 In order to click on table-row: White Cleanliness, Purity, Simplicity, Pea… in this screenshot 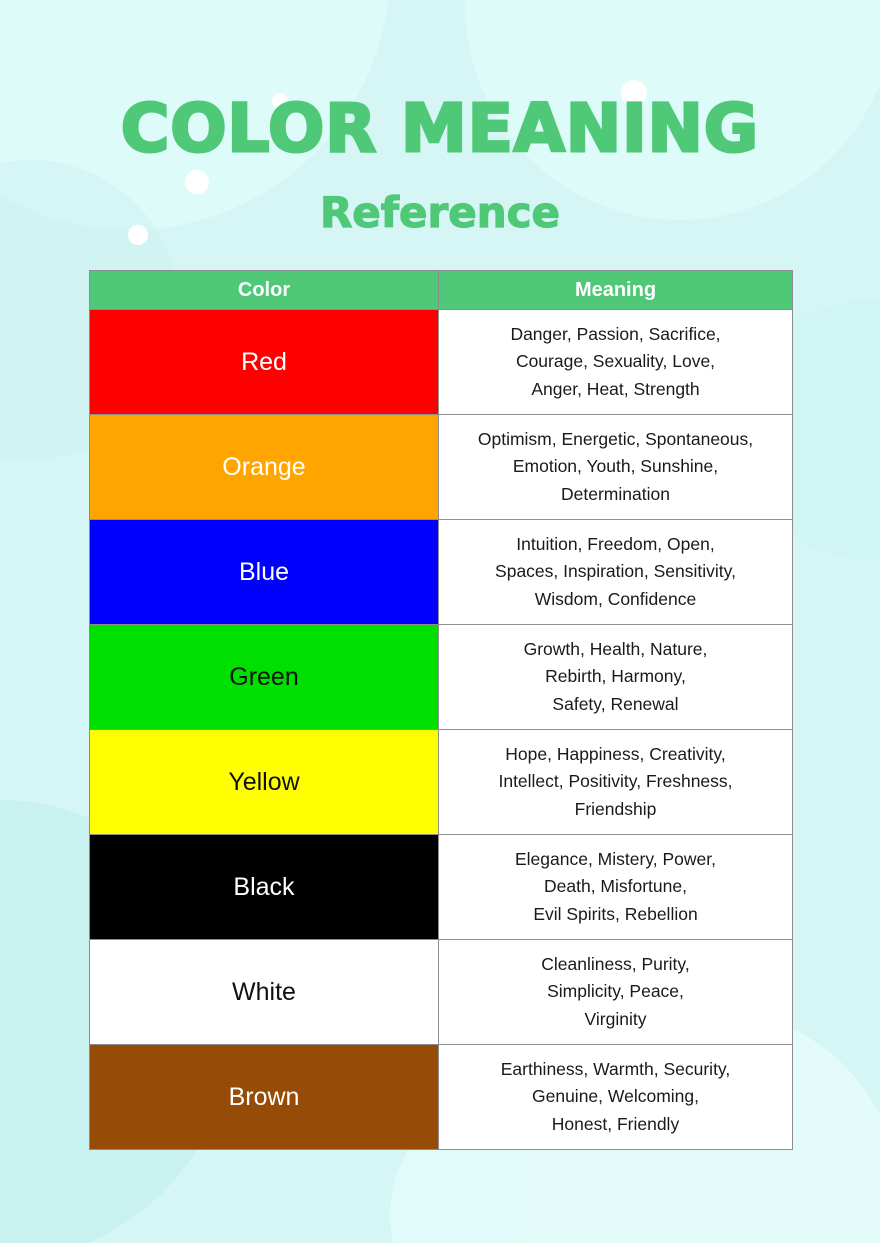, I will do `click(441, 992)`.